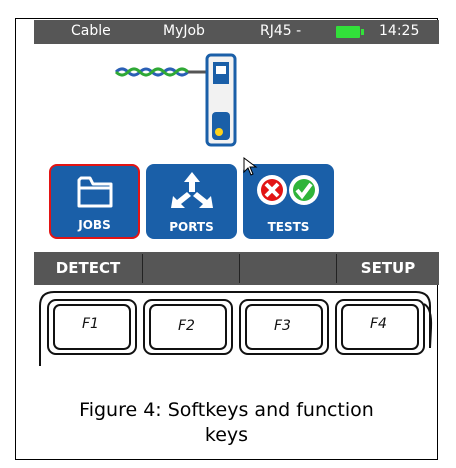 This screenshot has width=456, height=468. Describe the element at coordinates (399, 31) in the screenshot. I see `status-time: 14:25` at that location.